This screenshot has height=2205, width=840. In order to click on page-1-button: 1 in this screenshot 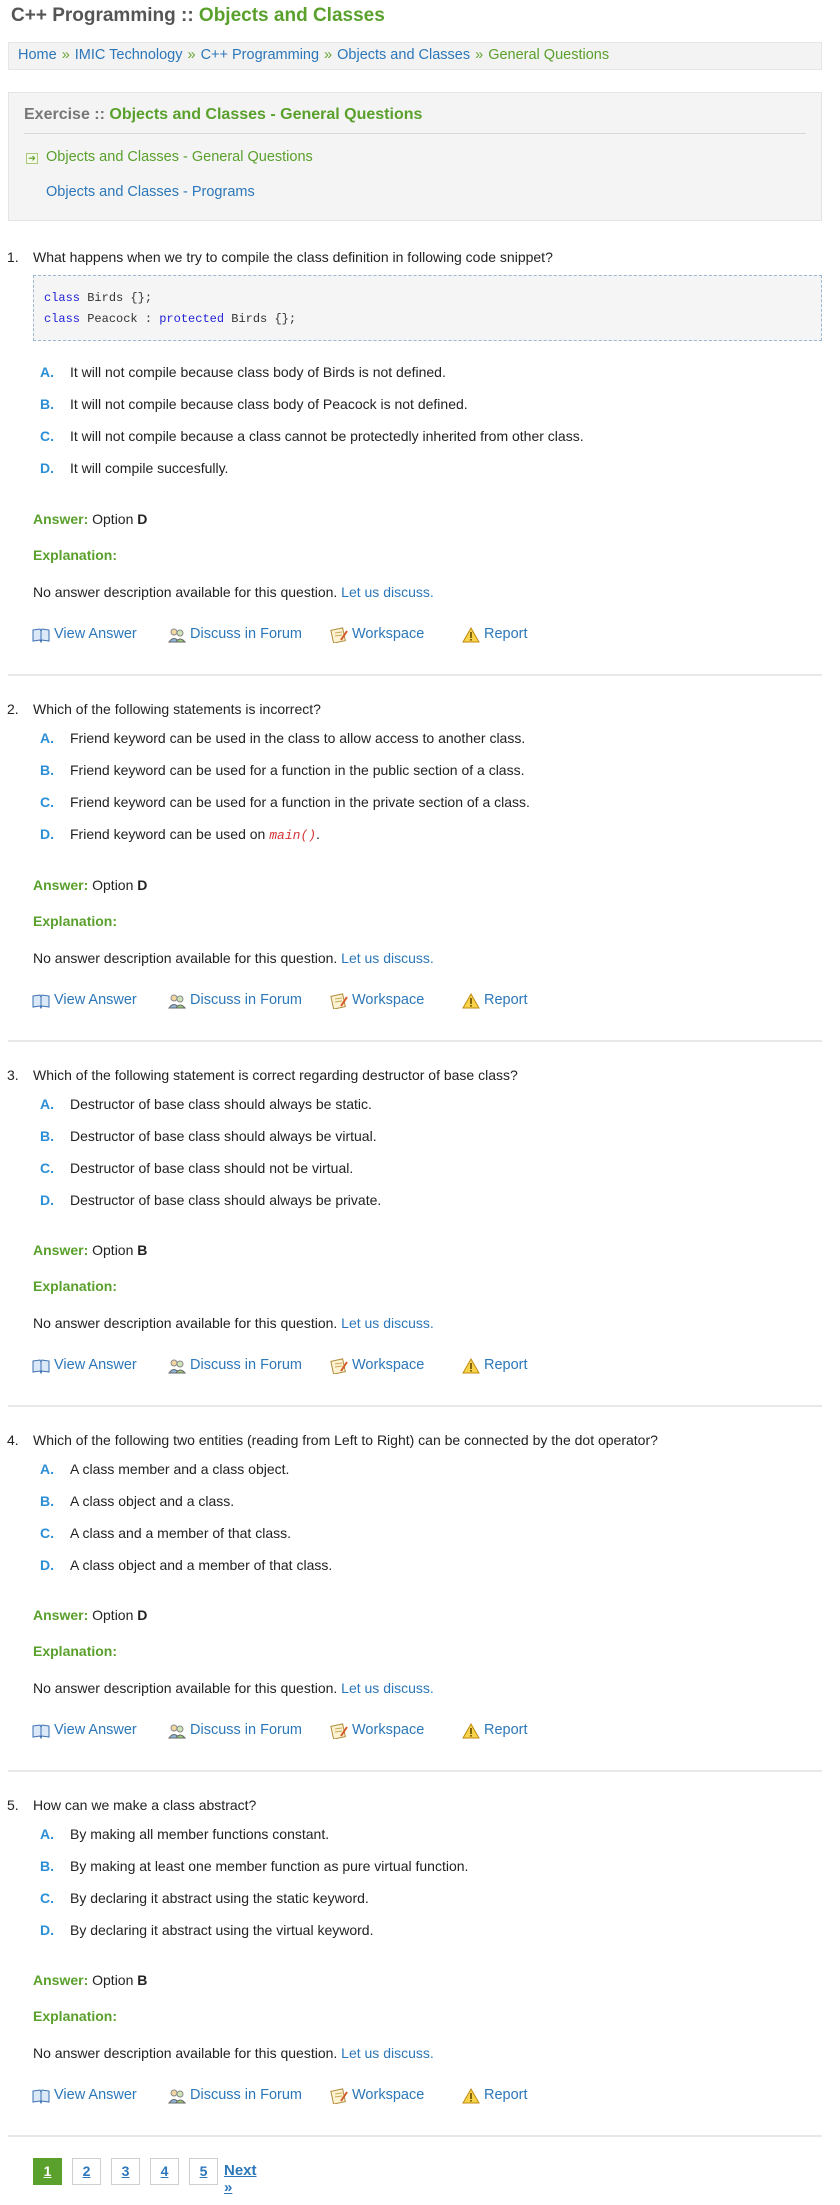, I will do `click(47, 2171)`.